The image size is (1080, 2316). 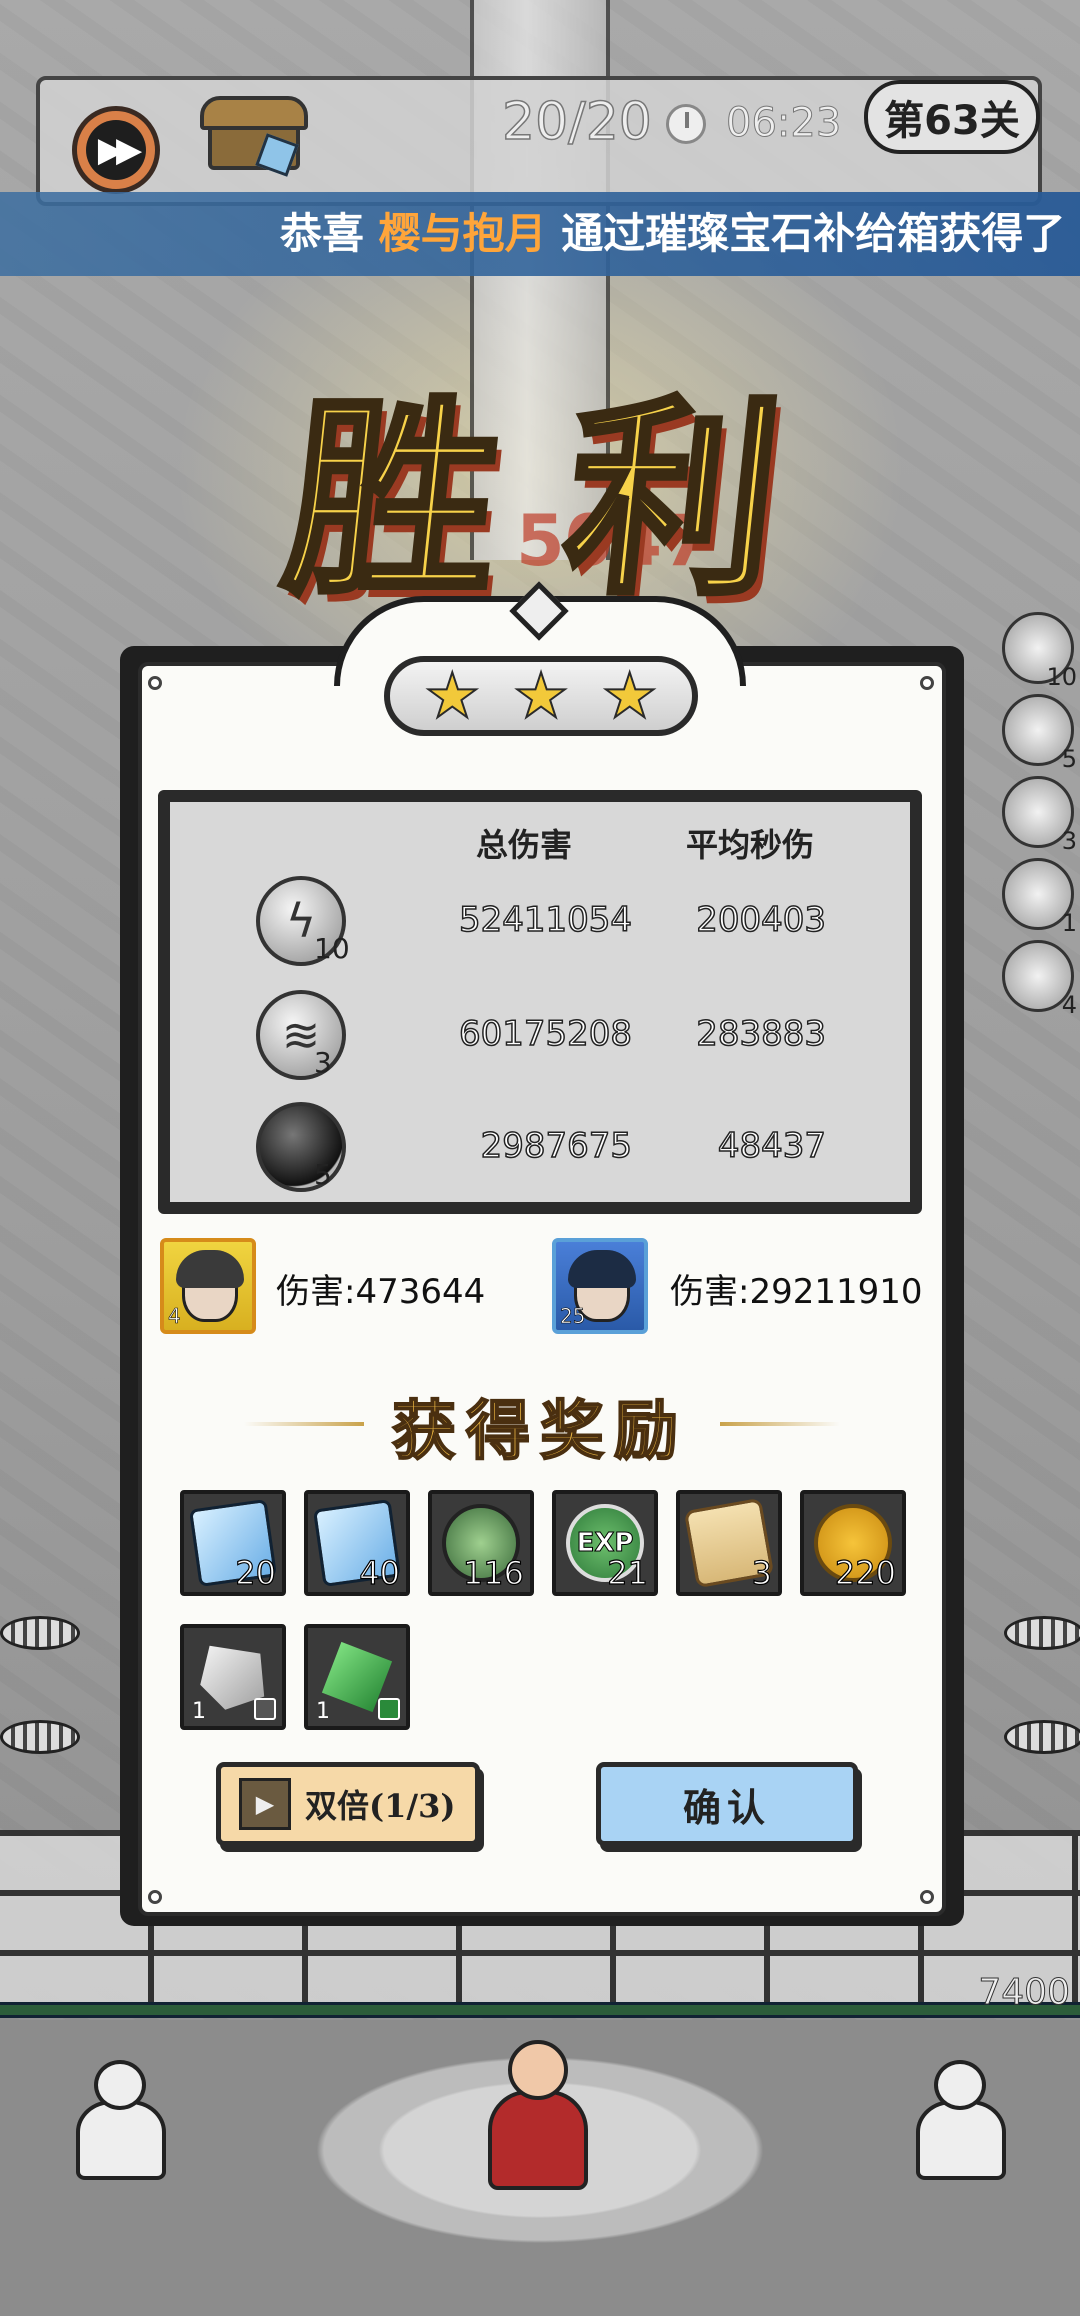 I want to click on side-skill-bomb-icon: 5, so click(x=1039, y=733).